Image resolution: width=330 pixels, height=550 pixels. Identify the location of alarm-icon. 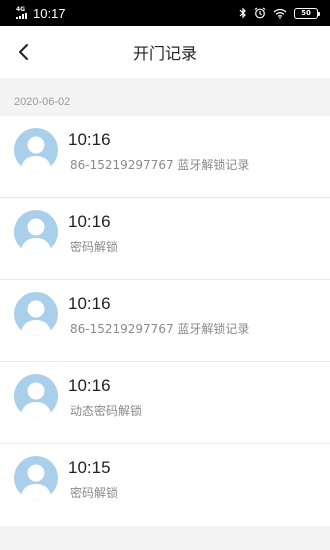
(260, 13).